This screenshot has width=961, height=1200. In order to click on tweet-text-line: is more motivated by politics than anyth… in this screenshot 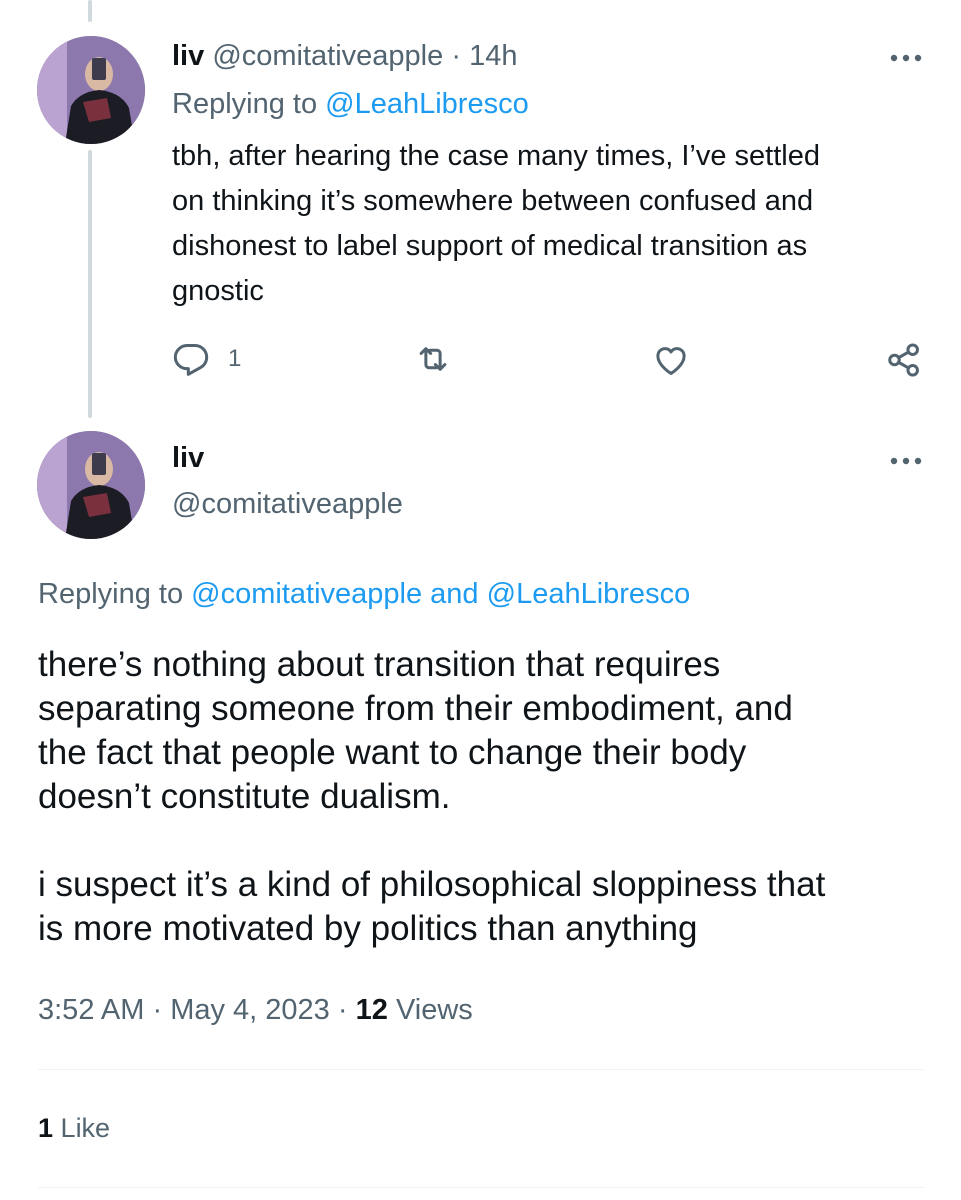, I will do `click(368, 928)`.